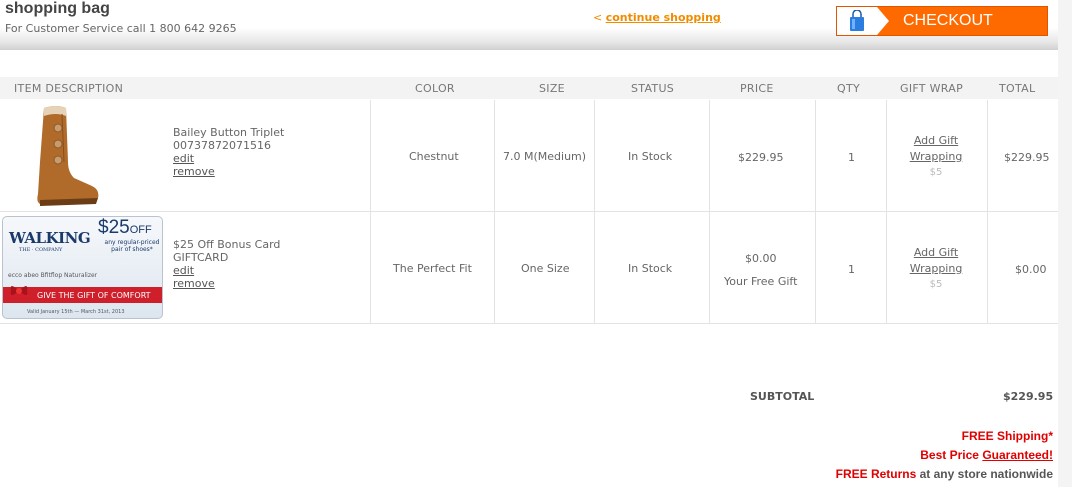 This screenshot has height=487, width=1072. What do you see at coordinates (229, 132) in the screenshot?
I see `item-name: Bailey Button Triplet` at bounding box center [229, 132].